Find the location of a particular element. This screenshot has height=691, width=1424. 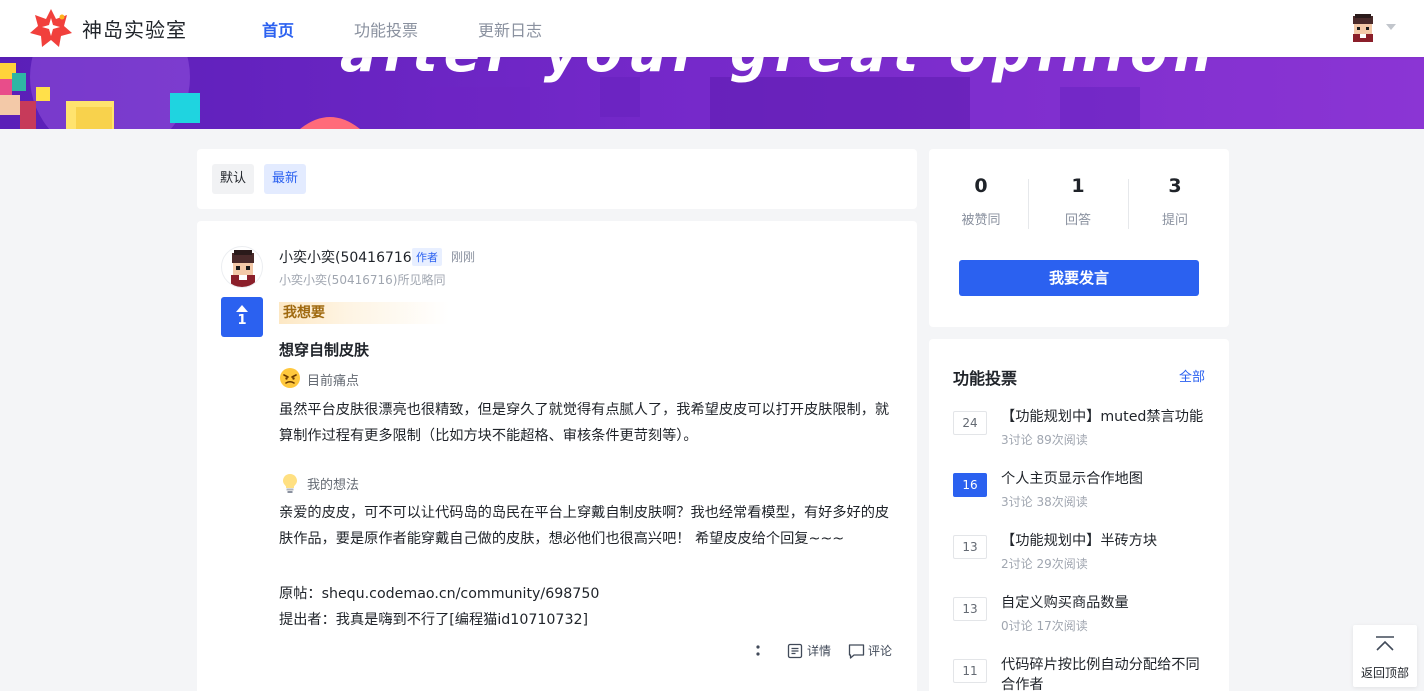

nav-feature-vote: 功能投票 is located at coordinates (386, 29).